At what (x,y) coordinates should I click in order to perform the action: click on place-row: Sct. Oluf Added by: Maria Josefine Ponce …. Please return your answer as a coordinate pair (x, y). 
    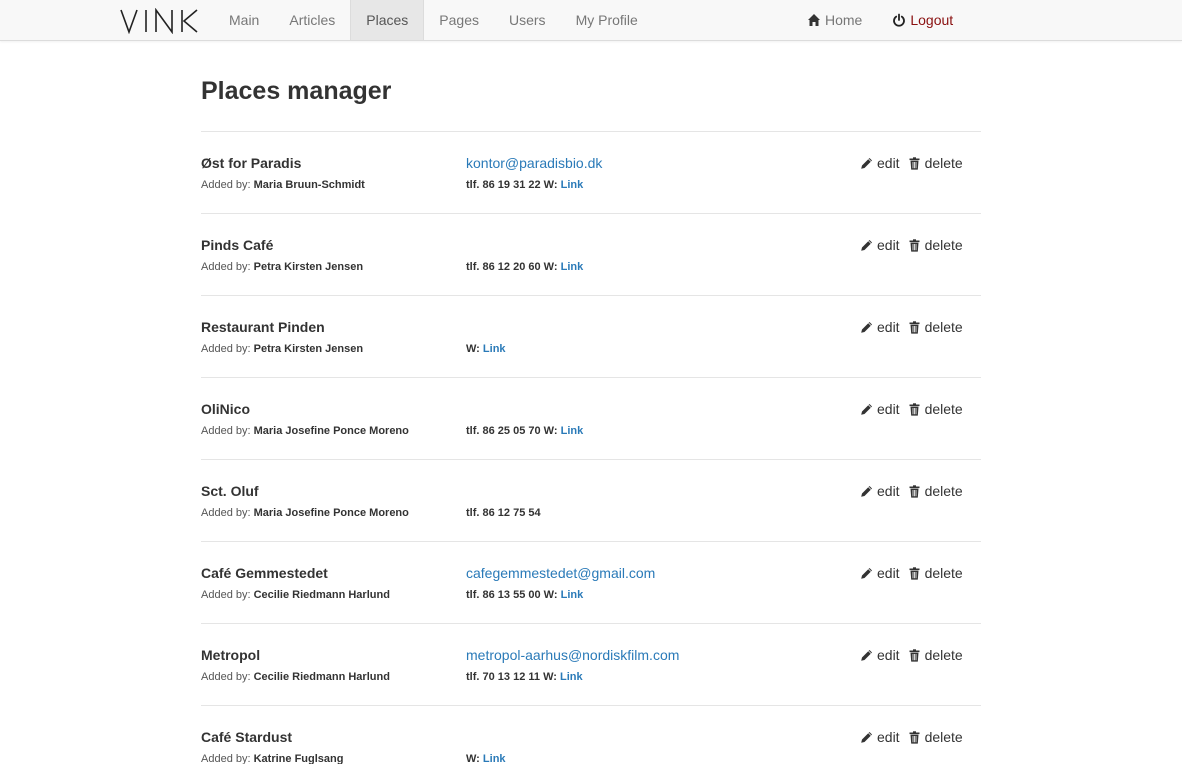
    Looking at the image, I should click on (591, 500).